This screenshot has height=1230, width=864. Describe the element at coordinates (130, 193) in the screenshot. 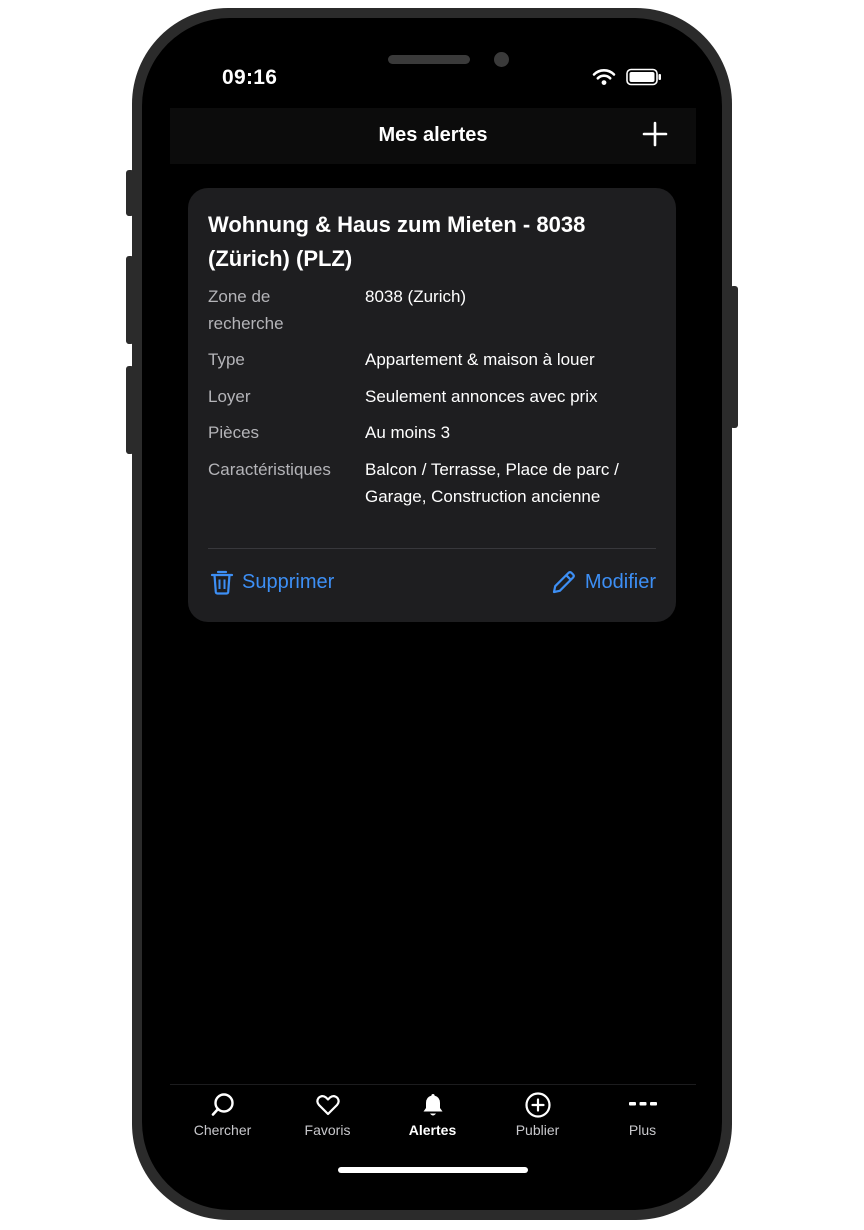

I see `phone-mute-switch` at that location.